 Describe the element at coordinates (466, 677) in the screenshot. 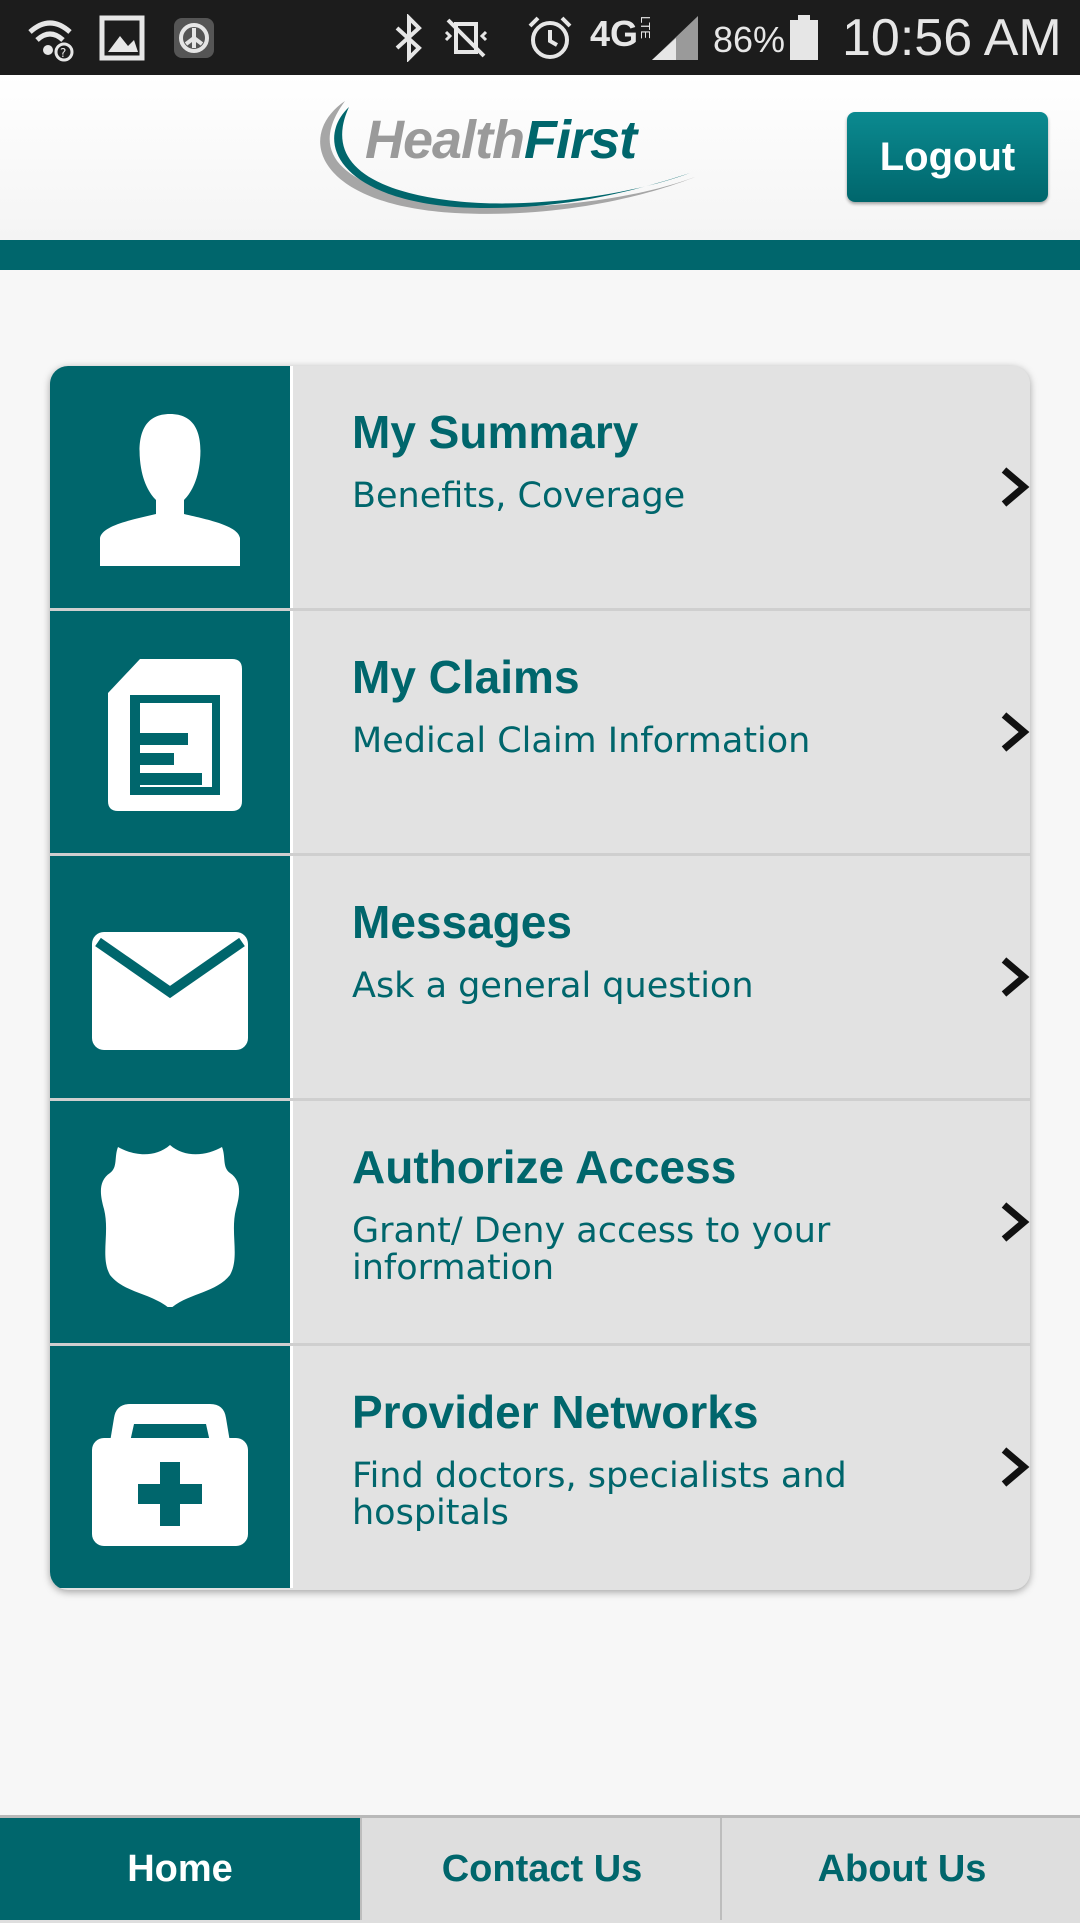

I see `menu-item-title: My Claims` at that location.